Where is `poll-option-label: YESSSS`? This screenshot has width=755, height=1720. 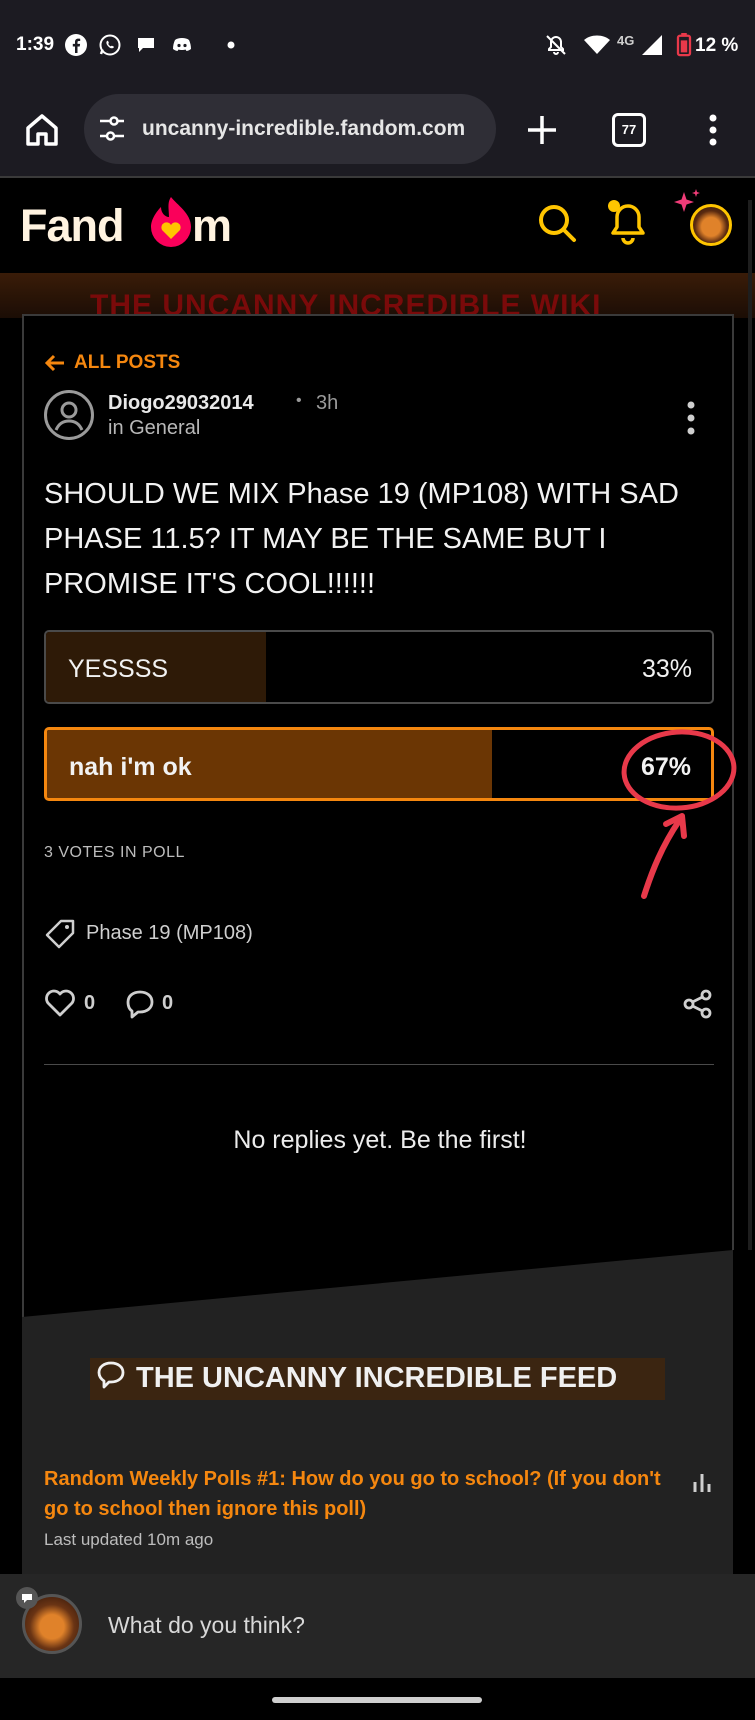 poll-option-label: YESSSS is located at coordinates (118, 669).